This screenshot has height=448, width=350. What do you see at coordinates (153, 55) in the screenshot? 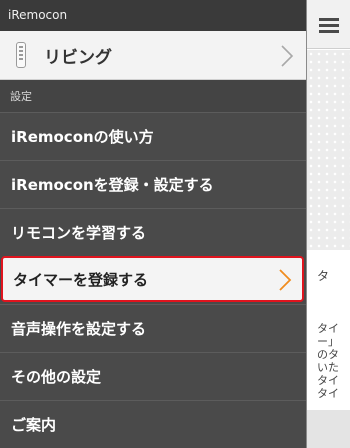
I see `room-selector: リビング` at bounding box center [153, 55].